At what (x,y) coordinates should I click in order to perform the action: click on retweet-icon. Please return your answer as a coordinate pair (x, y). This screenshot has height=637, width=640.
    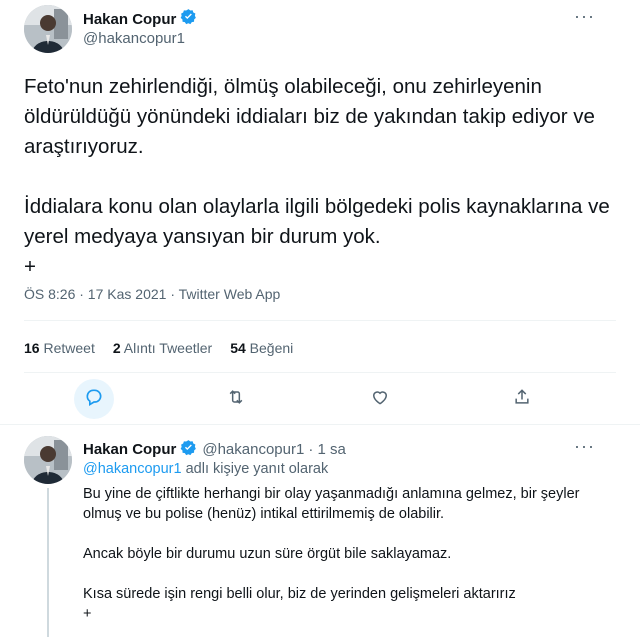
    Looking at the image, I should click on (236, 399).